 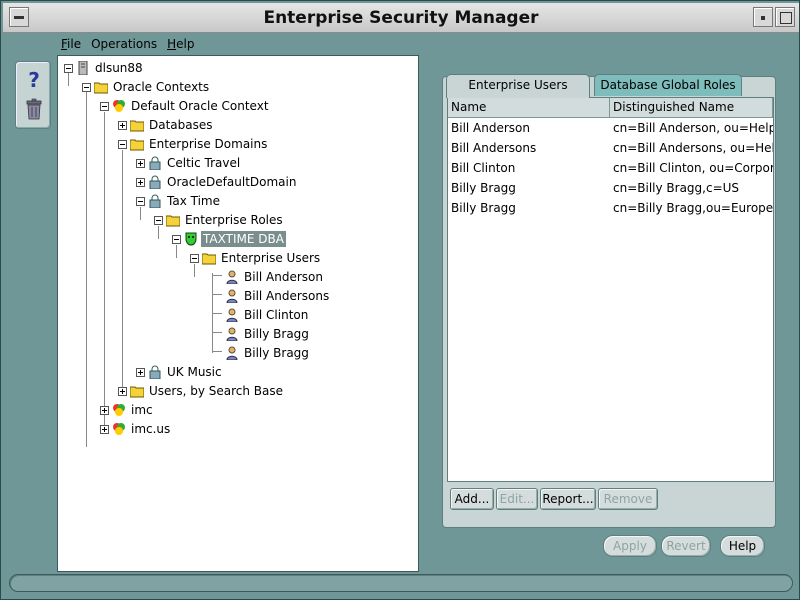 I want to click on title-bar: Enterprise Security Manager, so click(x=401, y=18).